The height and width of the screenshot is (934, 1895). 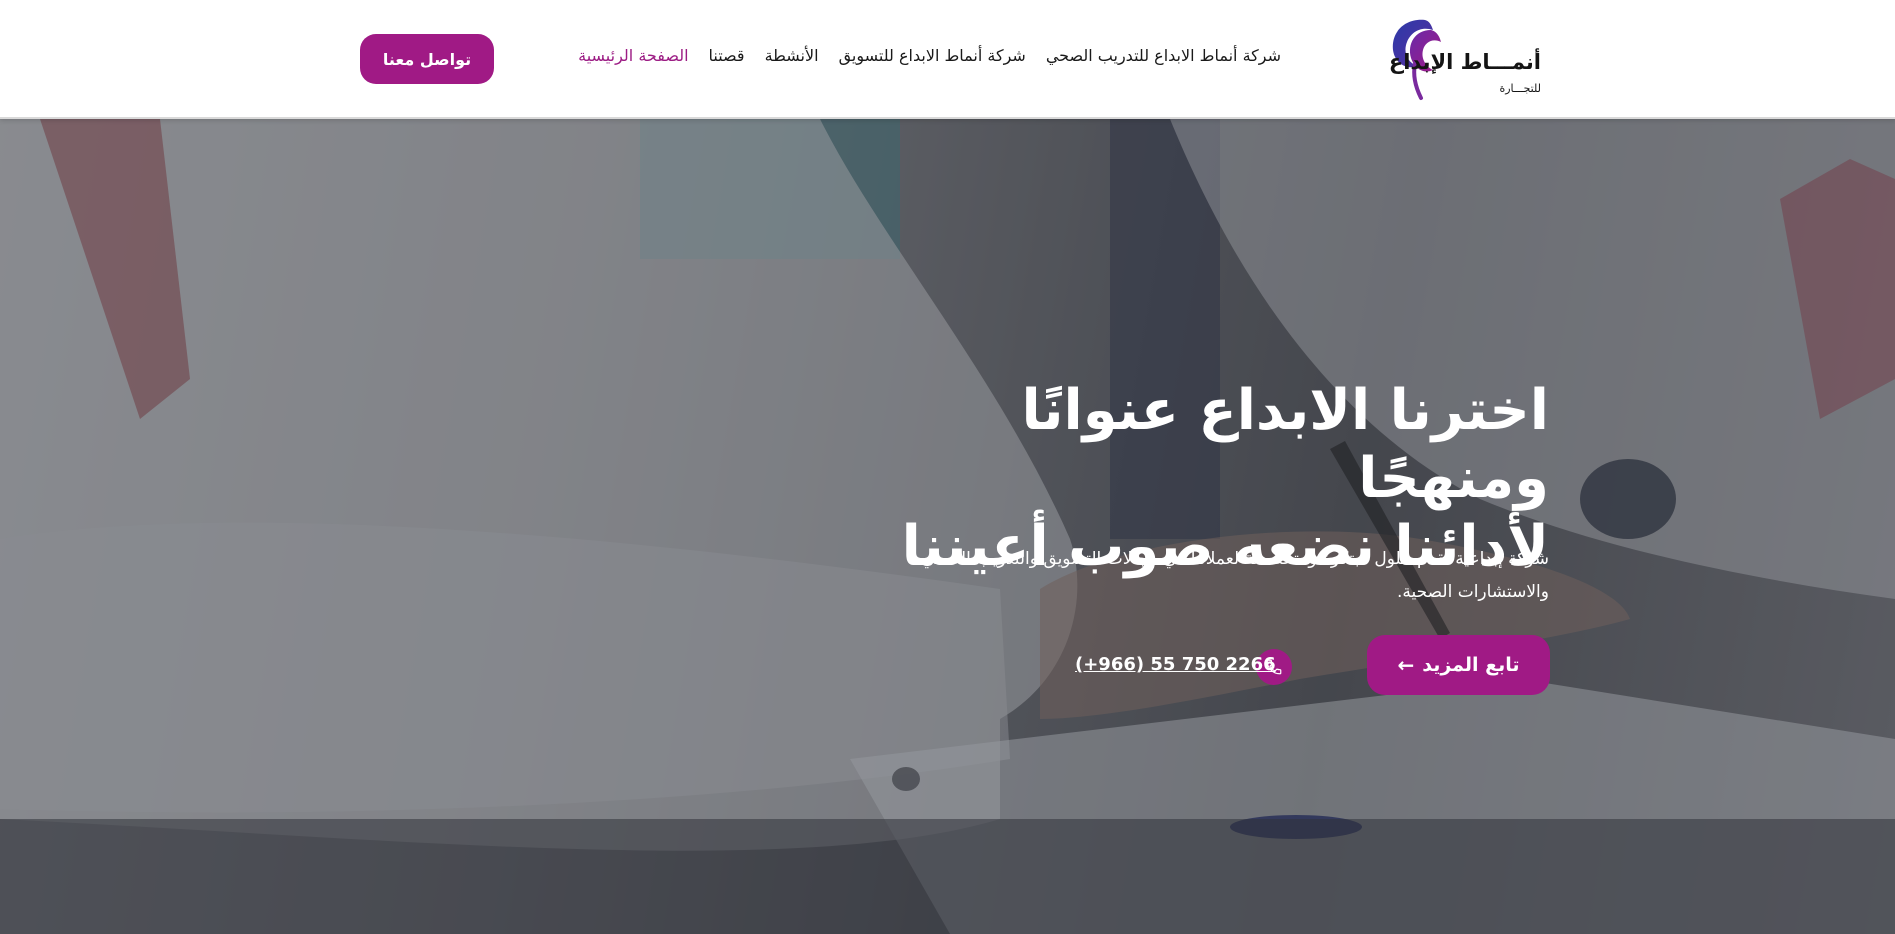 I want to click on logo-subtitle: للتجـــارة, so click(x=1520, y=88).